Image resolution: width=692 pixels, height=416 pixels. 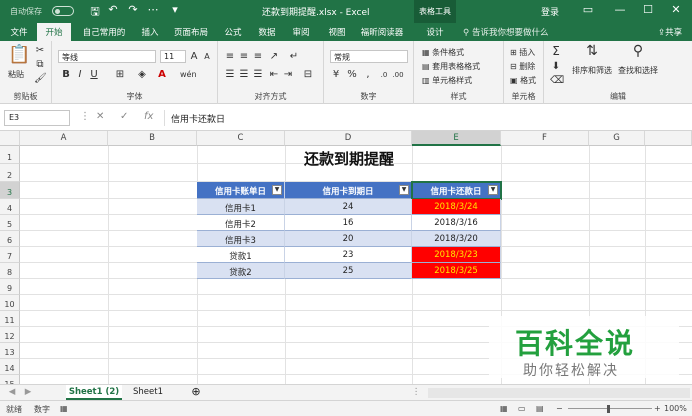 I want to click on zoom-level: 100%, so click(x=675, y=408).